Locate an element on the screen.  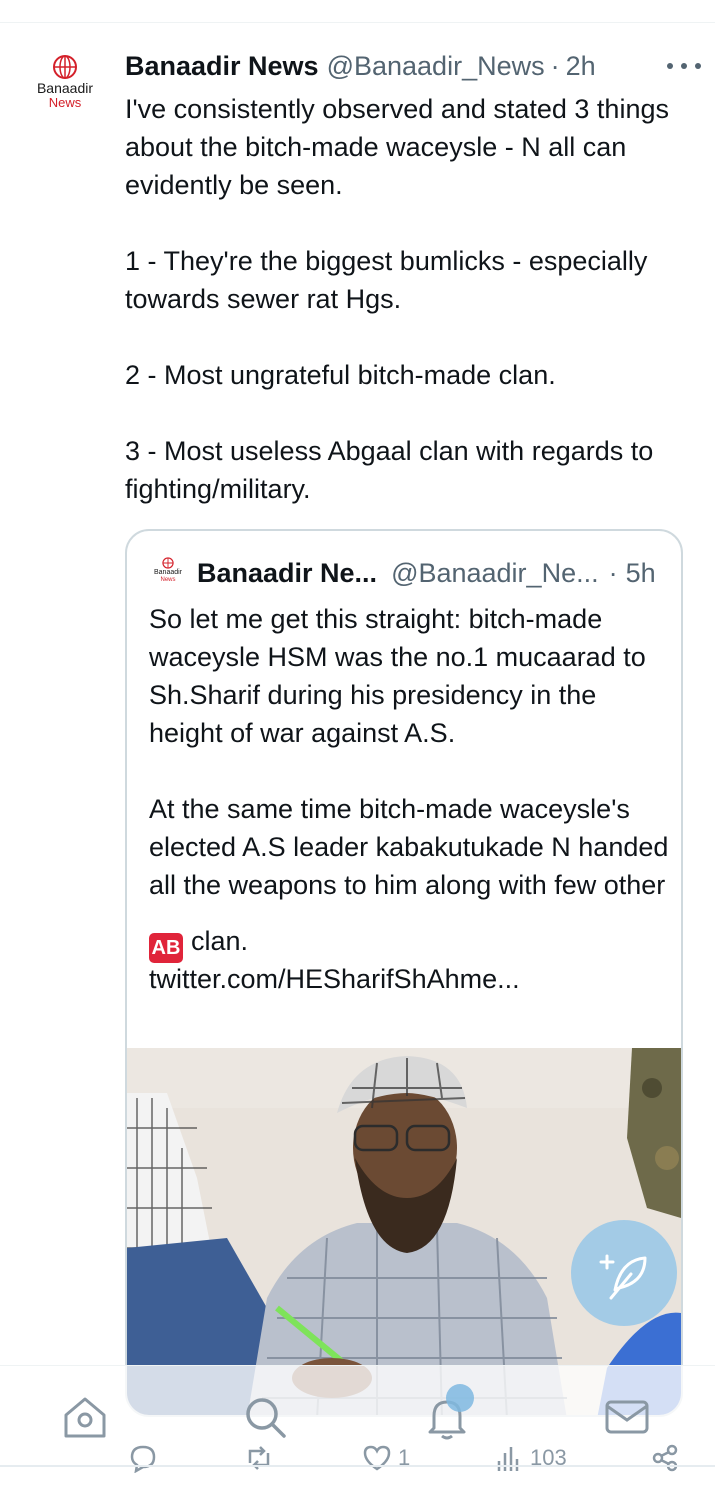
more-horizontal-icon is located at coordinates (684, 66).